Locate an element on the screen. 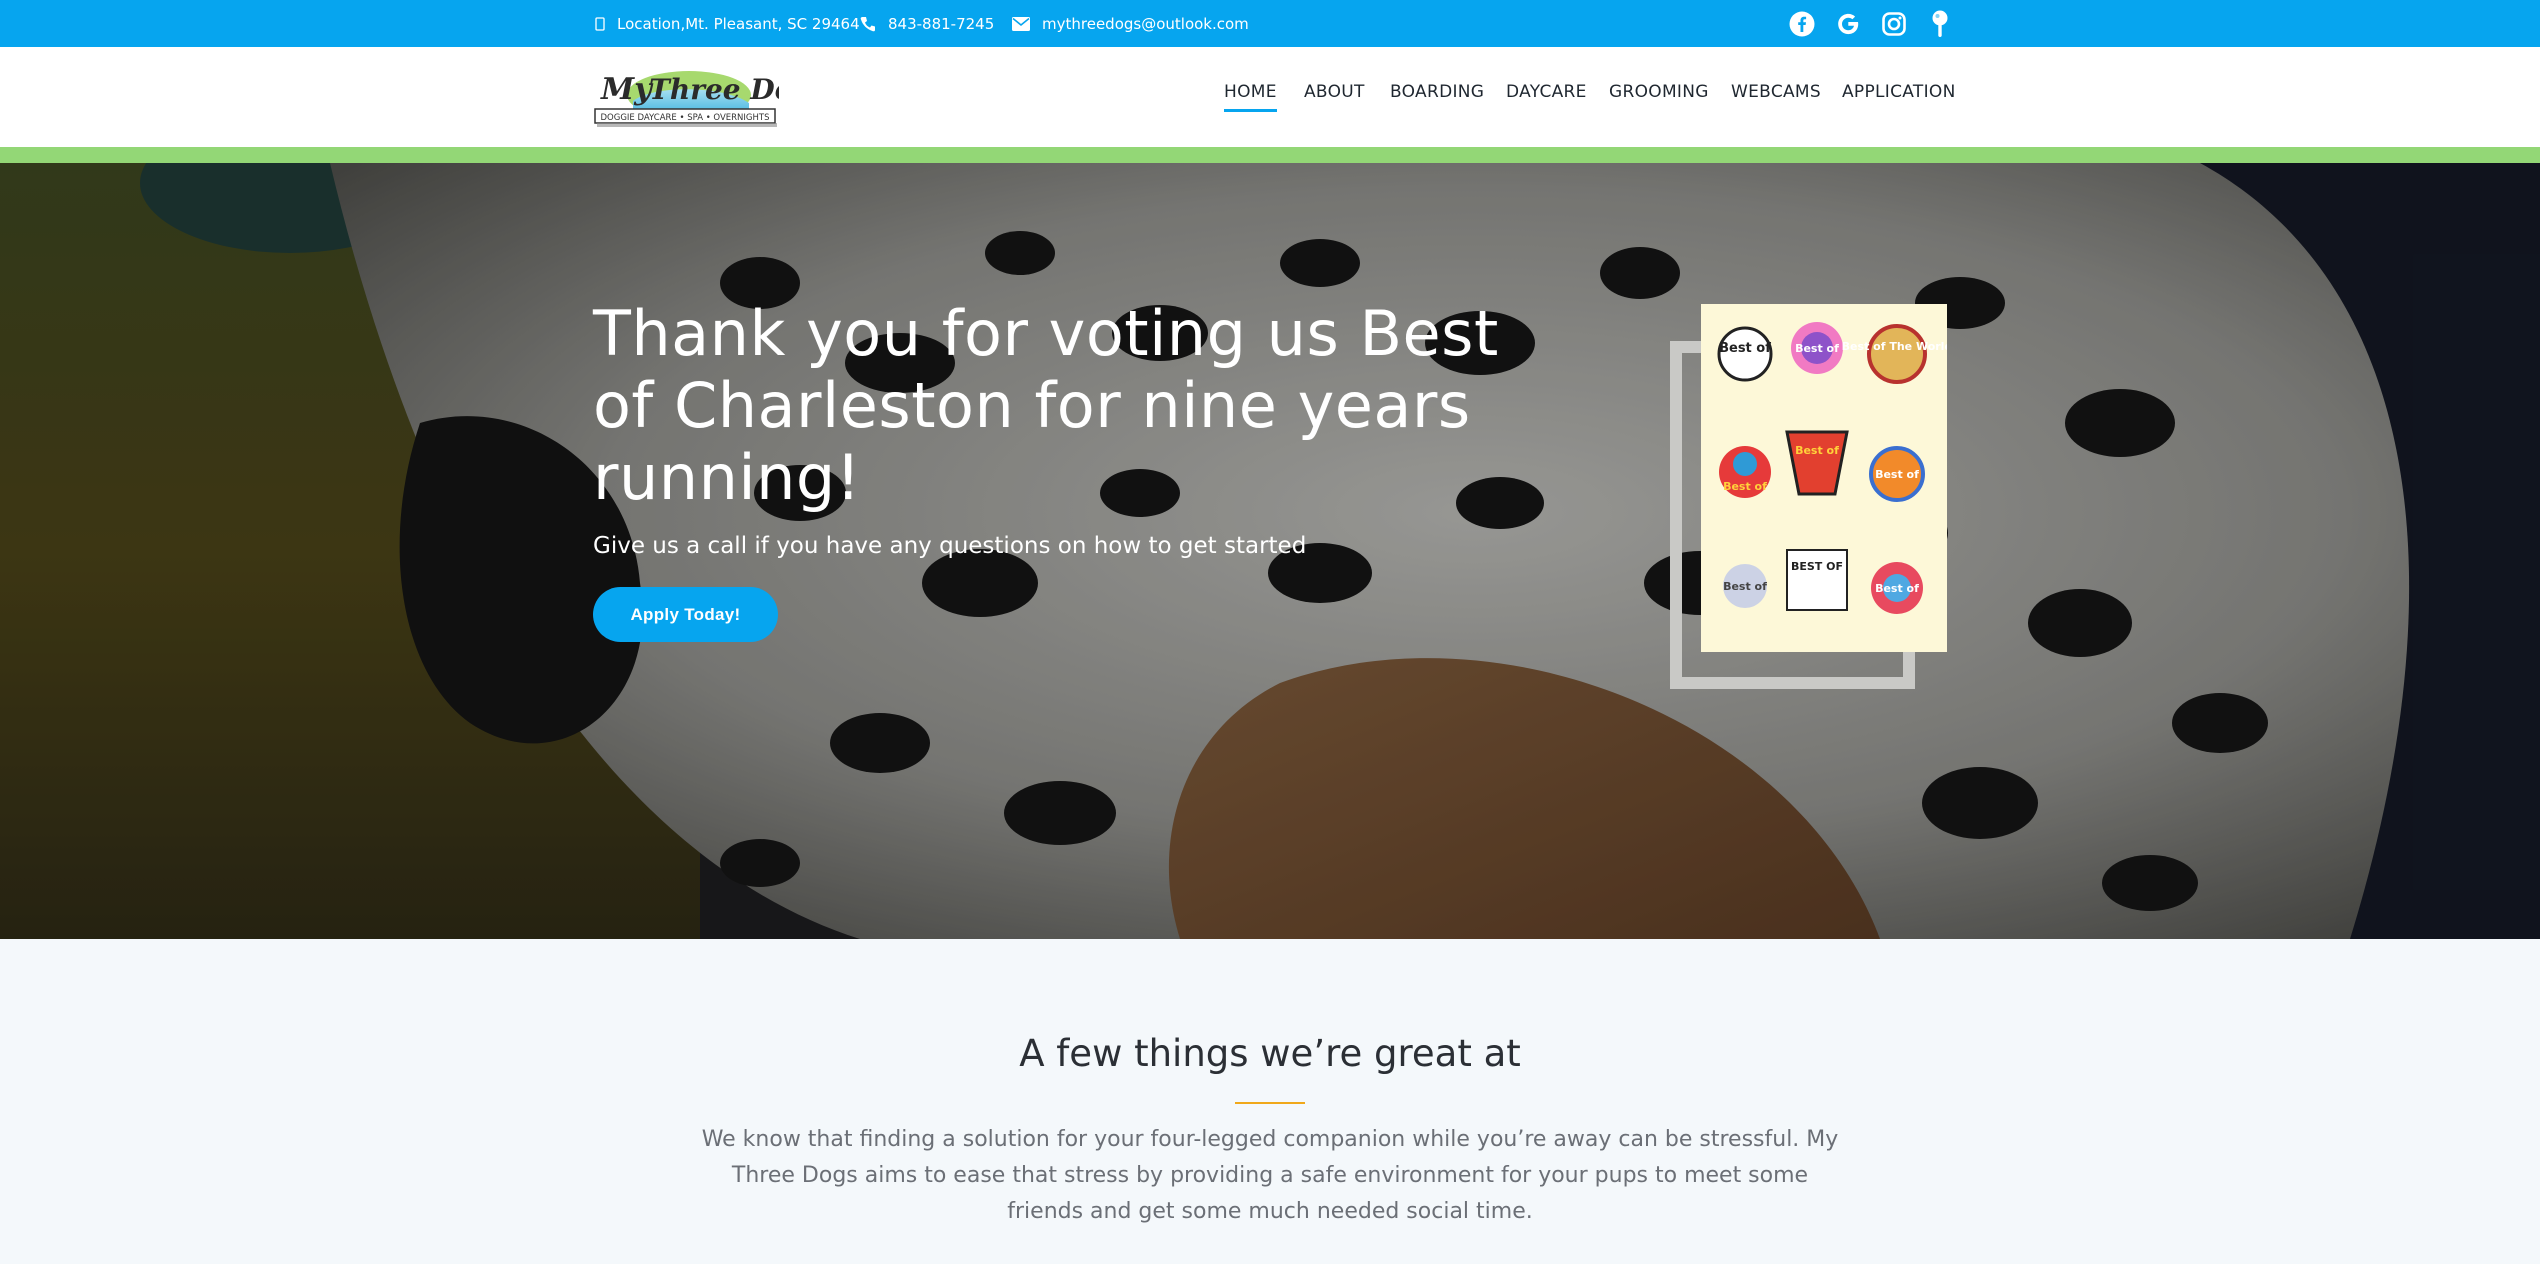  badge-3: Best of The World is located at coordinates (1894, 346).